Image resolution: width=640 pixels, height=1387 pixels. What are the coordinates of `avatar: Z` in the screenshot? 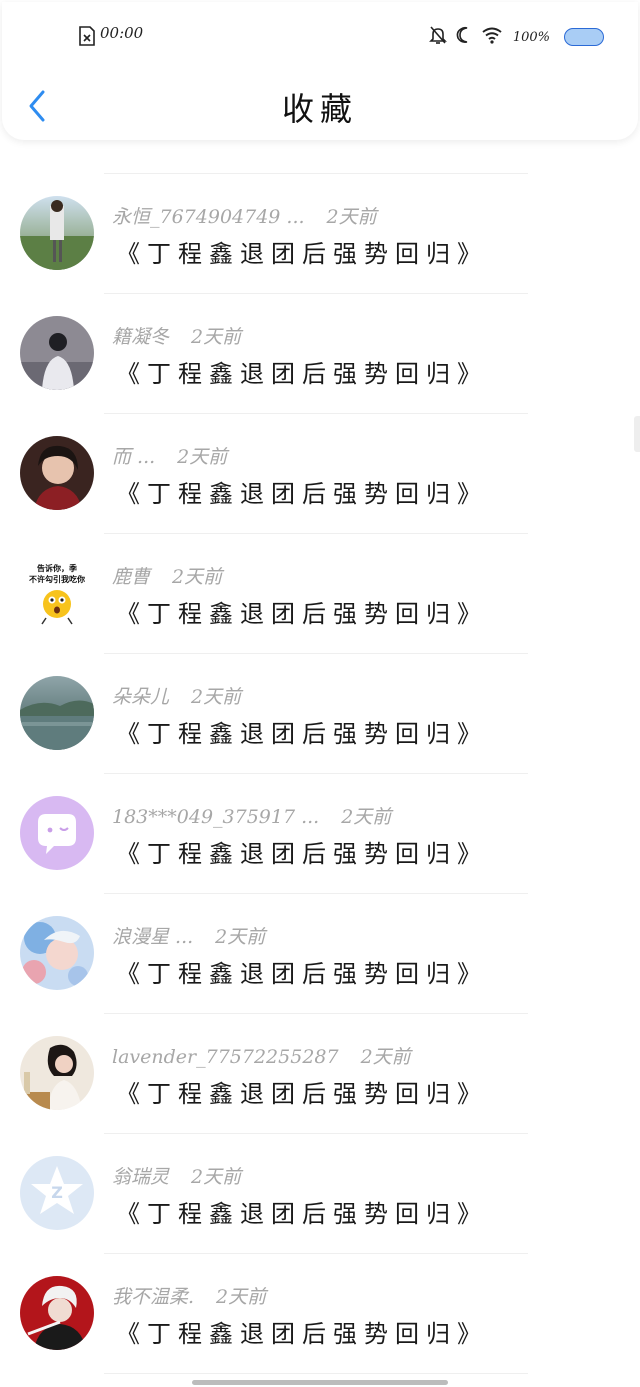 It's located at (57, 1193).